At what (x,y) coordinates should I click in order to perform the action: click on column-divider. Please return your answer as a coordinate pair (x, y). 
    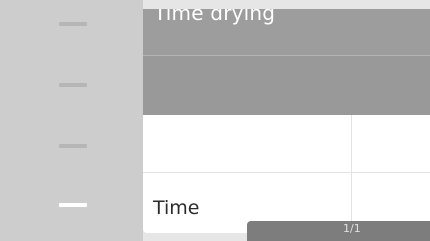
    Looking at the image, I should click on (351, 143).